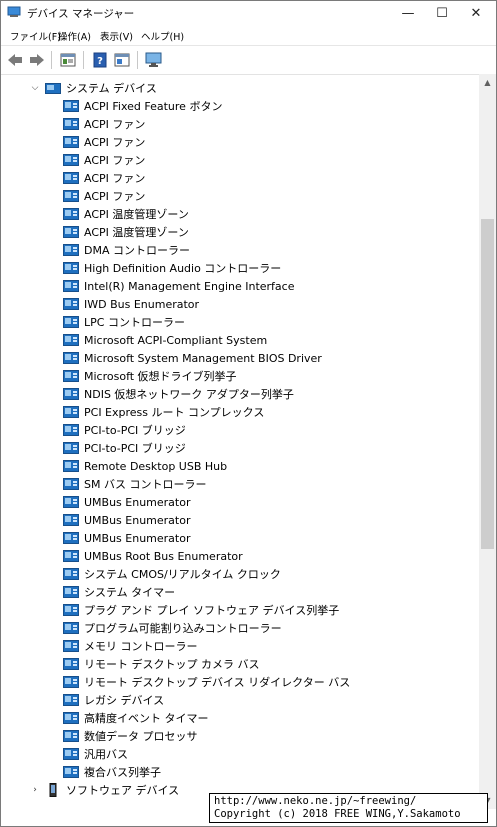 The height and width of the screenshot is (827, 497). Describe the element at coordinates (136, 718) in the screenshot. I see `device-item: 高精度イベント タイマー` at that location.